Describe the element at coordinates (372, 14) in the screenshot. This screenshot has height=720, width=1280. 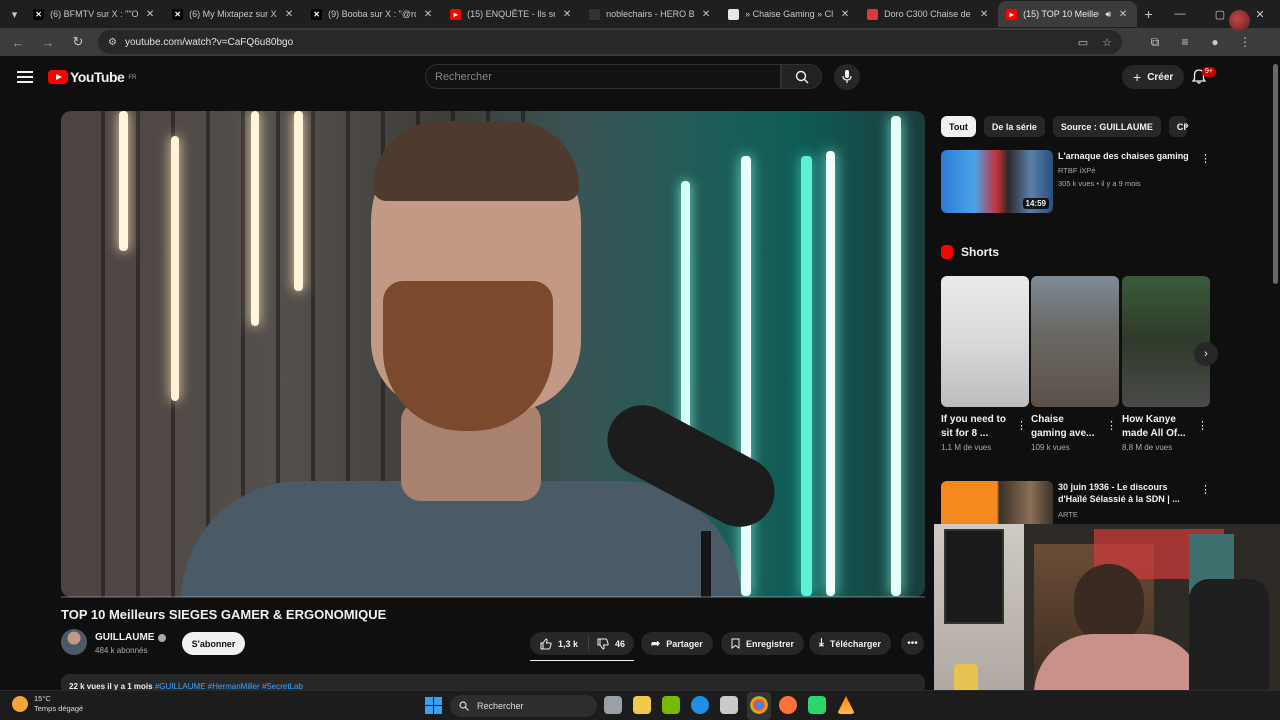
I see `browser-tab: ✕ (9) Booba sur X : "@rohff ✕` at that location.